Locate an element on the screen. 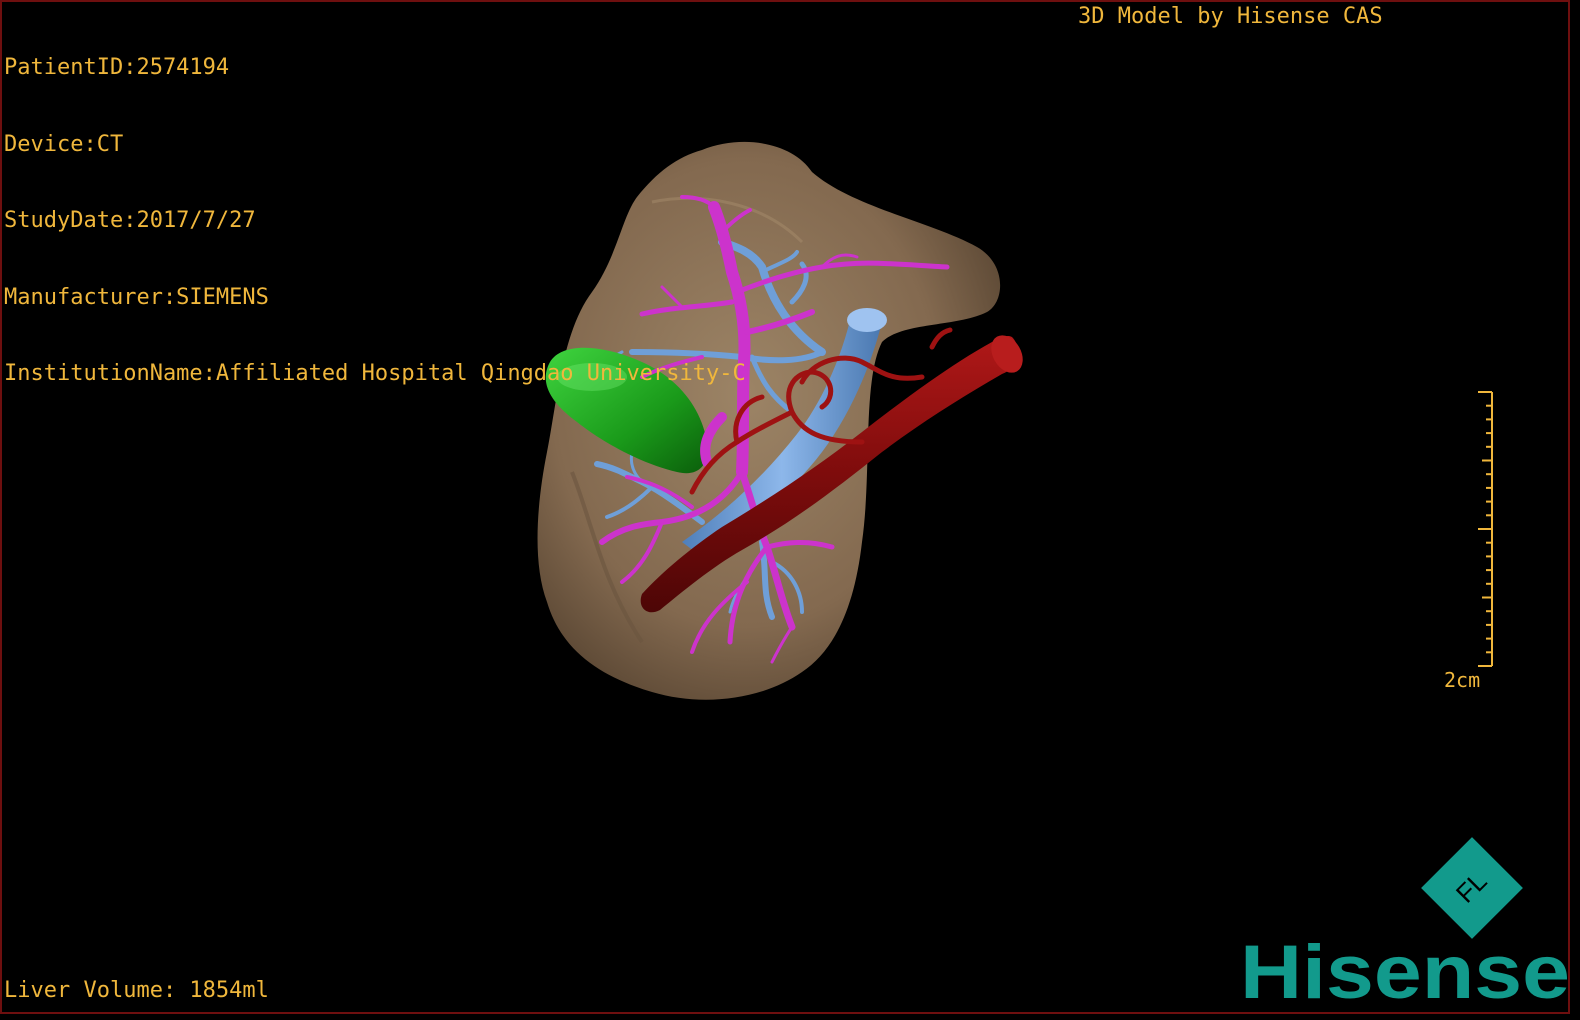 The width and height of the screenshot is (1580, 1020). device: Device:CT is located at coordinates (64, 144).